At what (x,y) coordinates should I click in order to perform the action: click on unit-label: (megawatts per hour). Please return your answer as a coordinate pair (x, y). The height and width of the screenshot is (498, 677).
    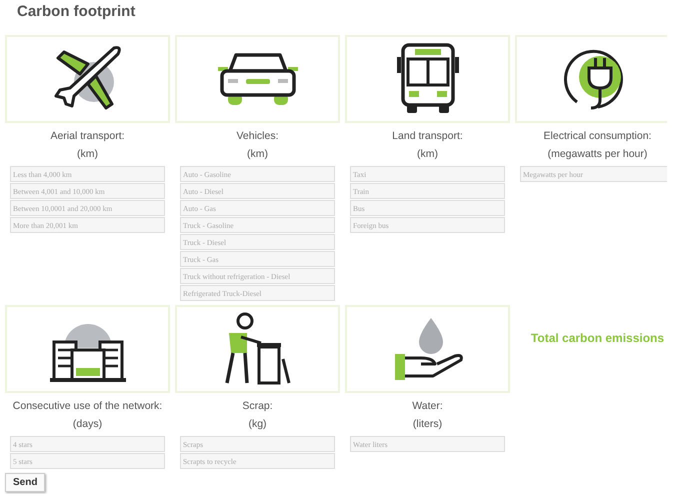
    Looking at the image, I should click on (598, 154).